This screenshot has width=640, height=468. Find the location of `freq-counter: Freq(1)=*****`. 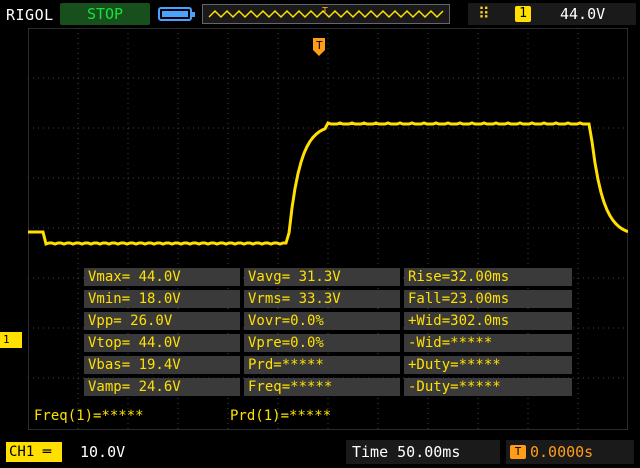

freq-counter: Freq(1)=***** is located at coordinates (89, 416).